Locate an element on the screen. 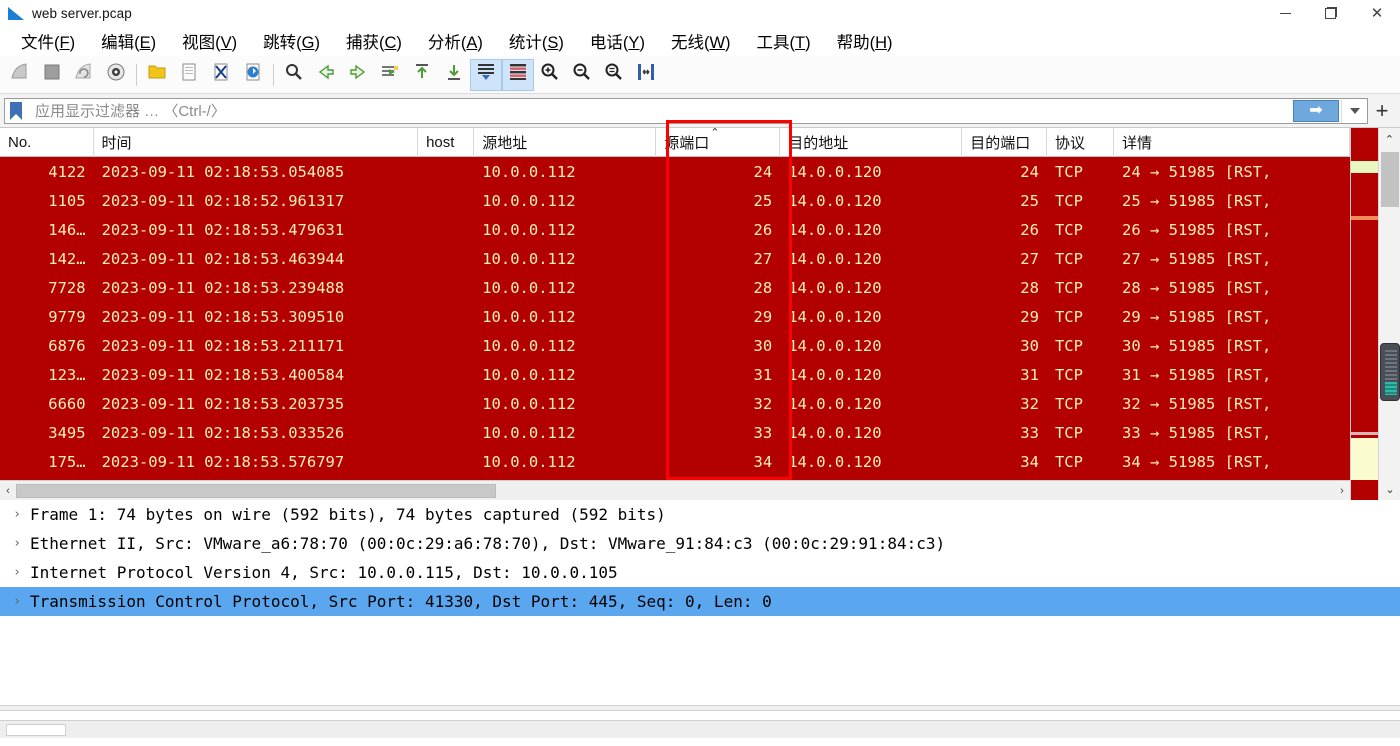 Image resolution: width=1400 pixels, height=746 pixels. column-host-header: host is located at coordinates (446, 142).